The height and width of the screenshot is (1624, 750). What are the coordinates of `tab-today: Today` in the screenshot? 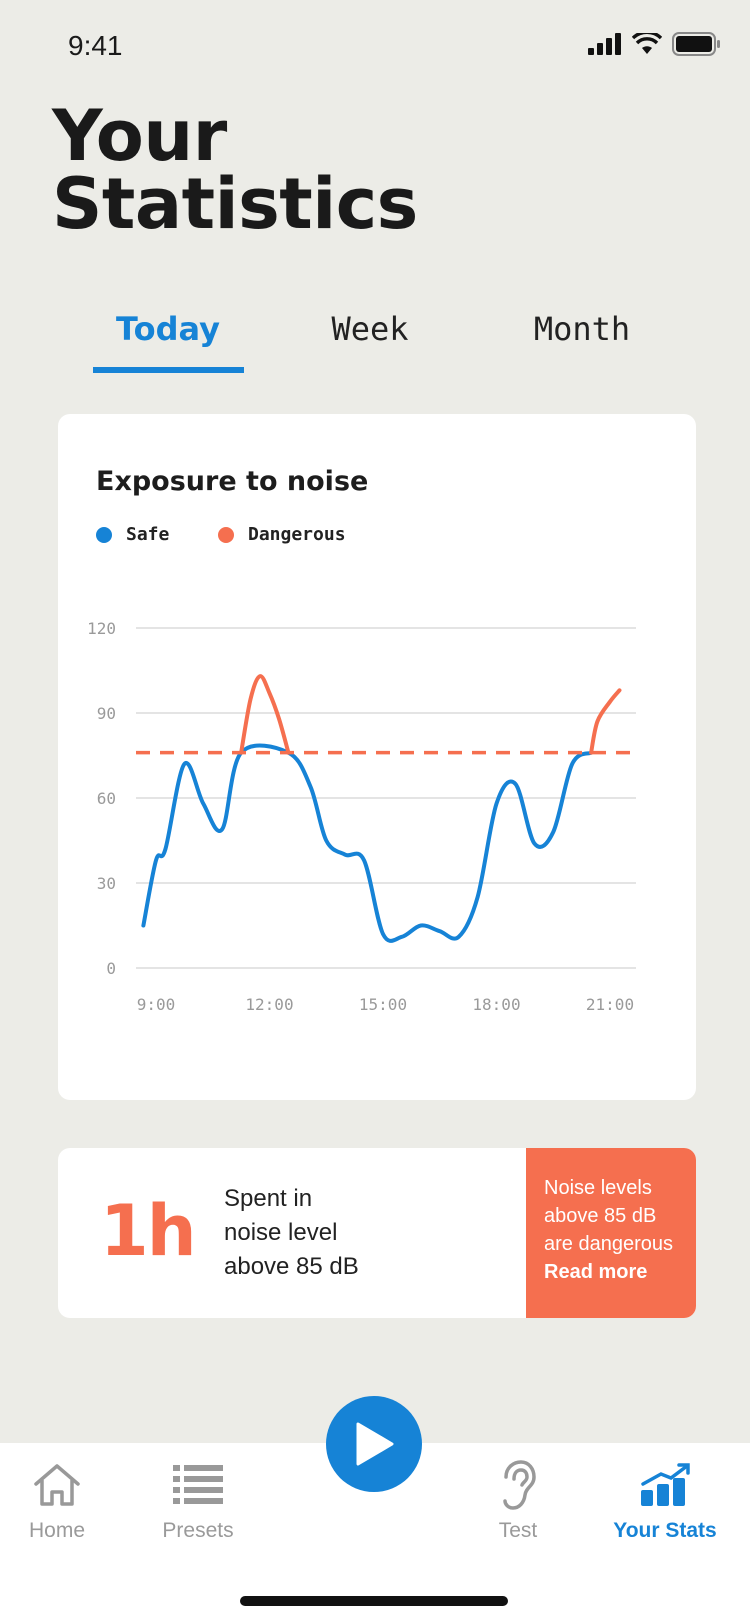 It's located at (168, 329).